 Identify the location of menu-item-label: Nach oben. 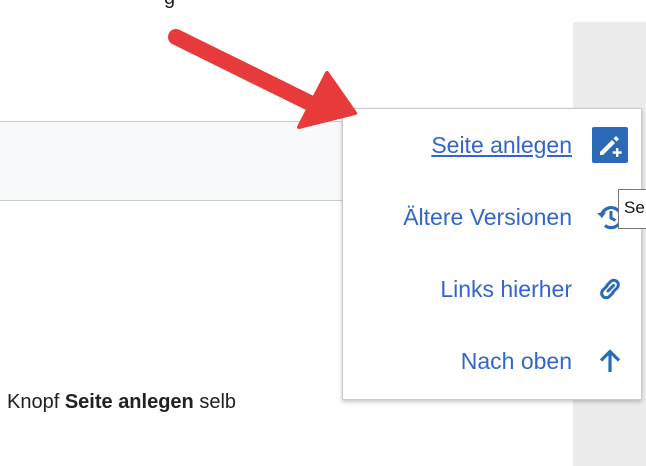
(516, 361).